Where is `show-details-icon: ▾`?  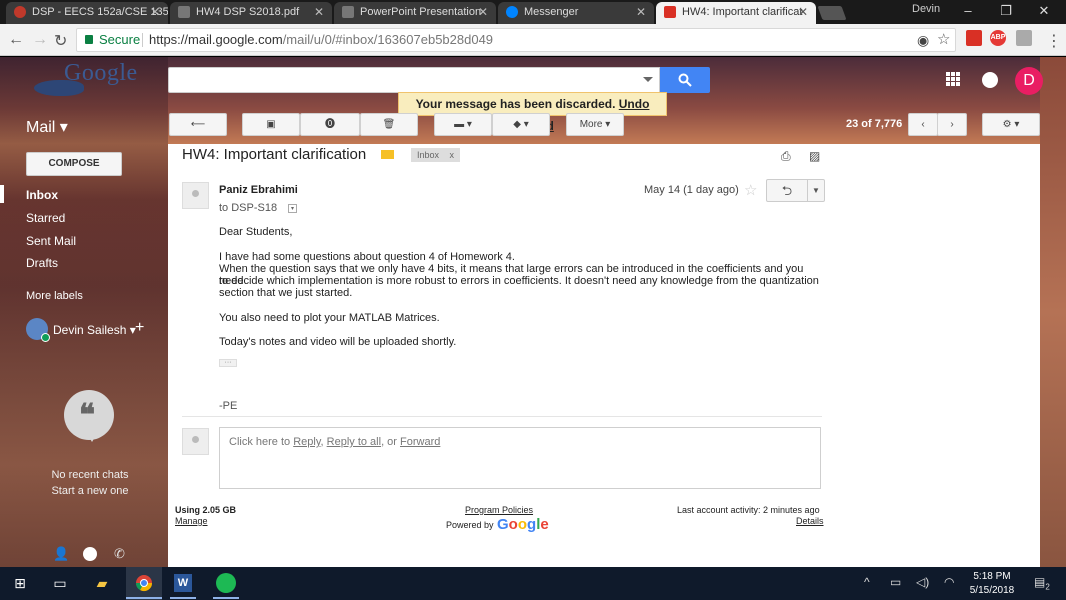 show-details-icon: ▾ is located at coordinates (292, 208).